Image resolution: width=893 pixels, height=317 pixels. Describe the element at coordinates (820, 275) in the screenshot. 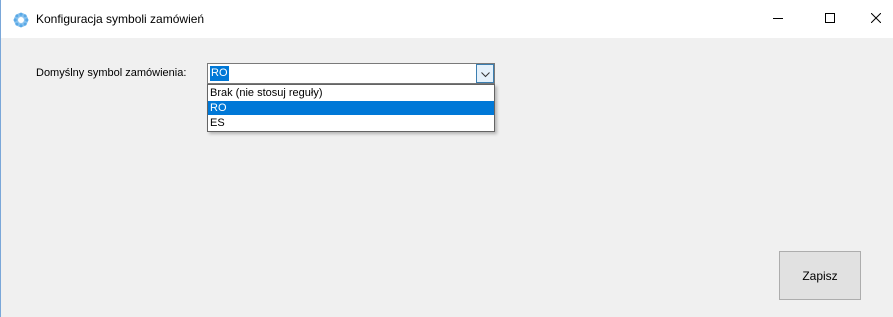

I see `save-button: Zapisz` at that location.